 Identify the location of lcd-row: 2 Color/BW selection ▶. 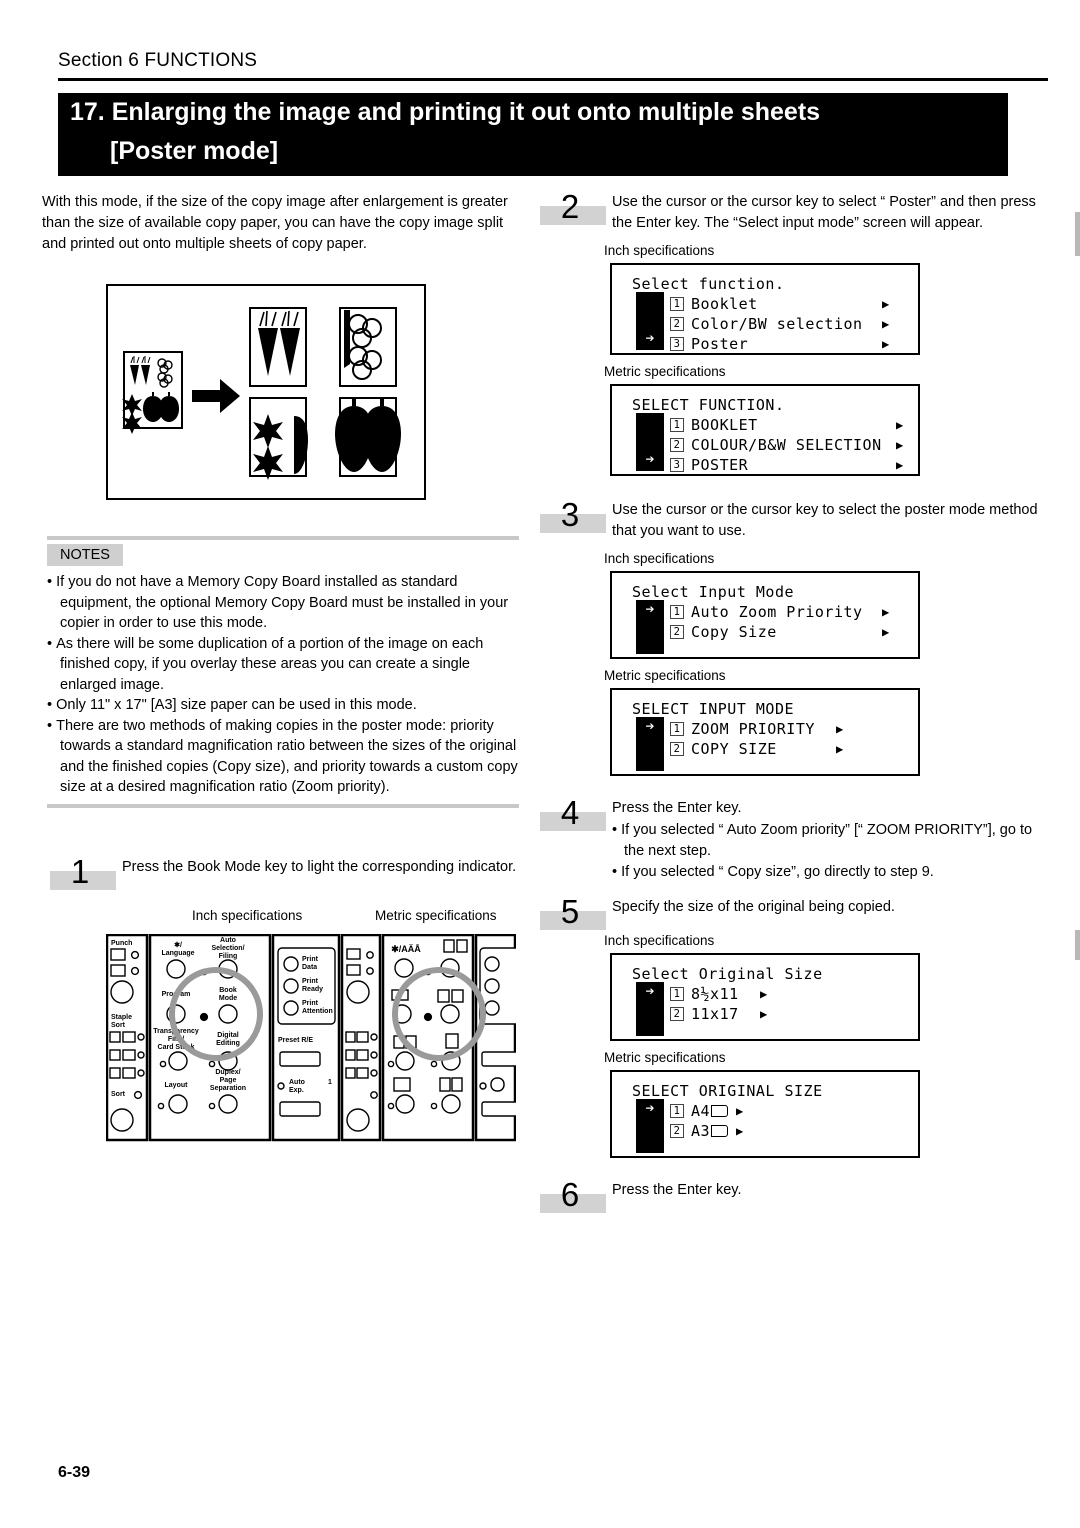
(794, 324).